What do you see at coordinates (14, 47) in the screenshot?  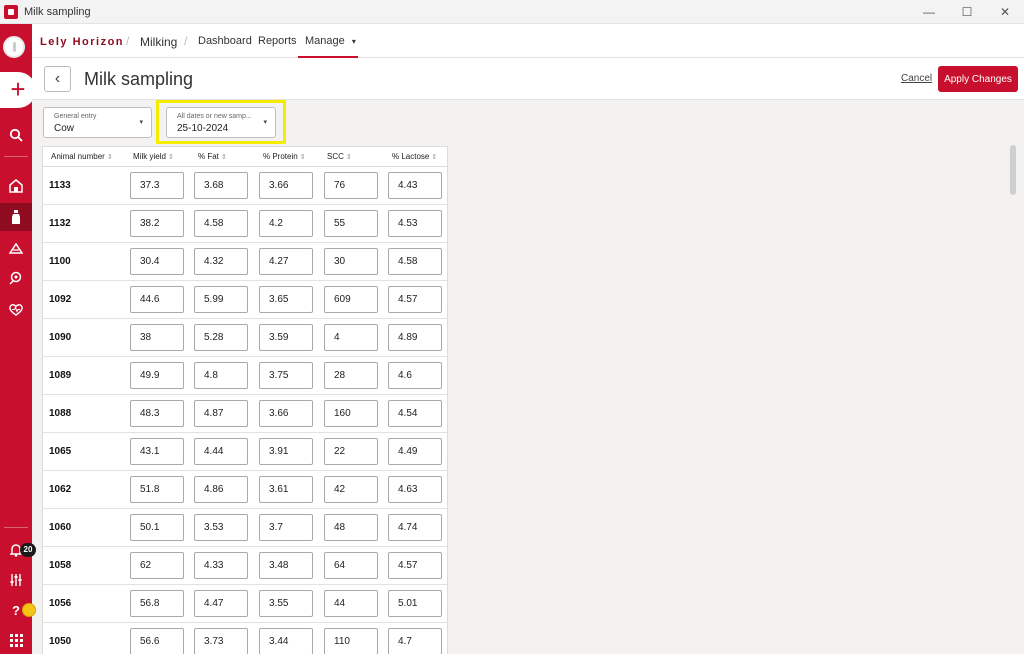 I see `user-avatar` at bounding box center [14, 47].